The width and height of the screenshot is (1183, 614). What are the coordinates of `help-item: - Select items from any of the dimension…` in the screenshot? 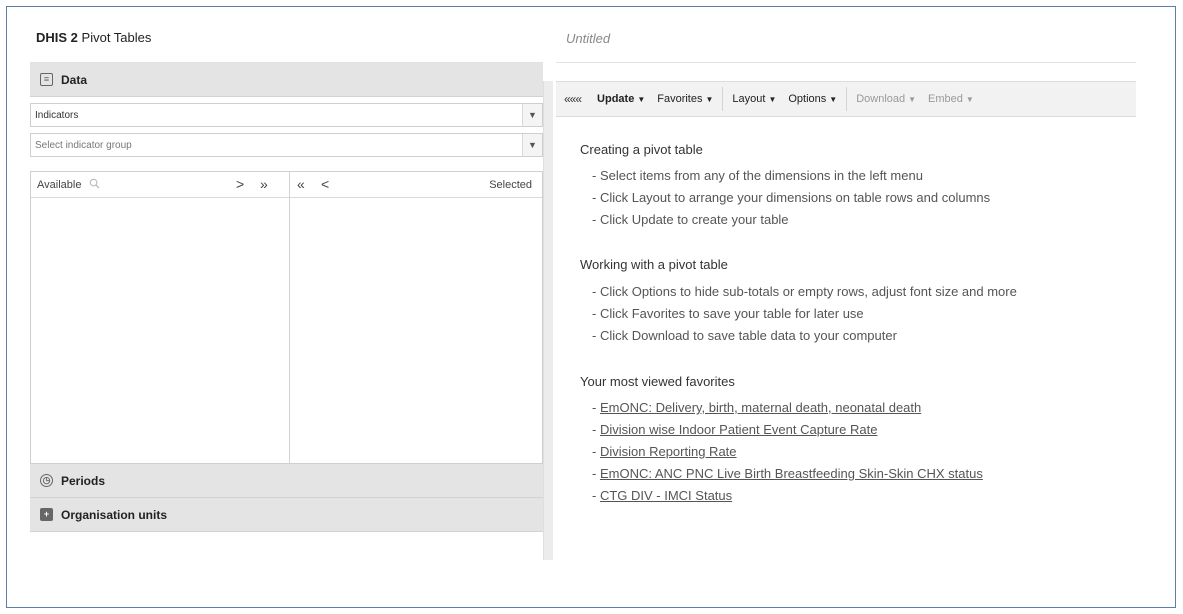 It's located at (757, 175).